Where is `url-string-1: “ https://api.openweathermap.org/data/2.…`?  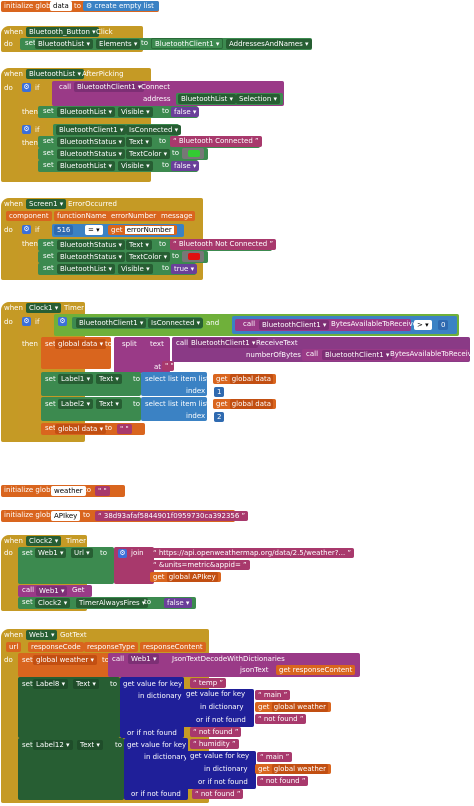 url-string-1: “ https://api.openweathermap.org/data/2.… is located at coordinates (252, 553).